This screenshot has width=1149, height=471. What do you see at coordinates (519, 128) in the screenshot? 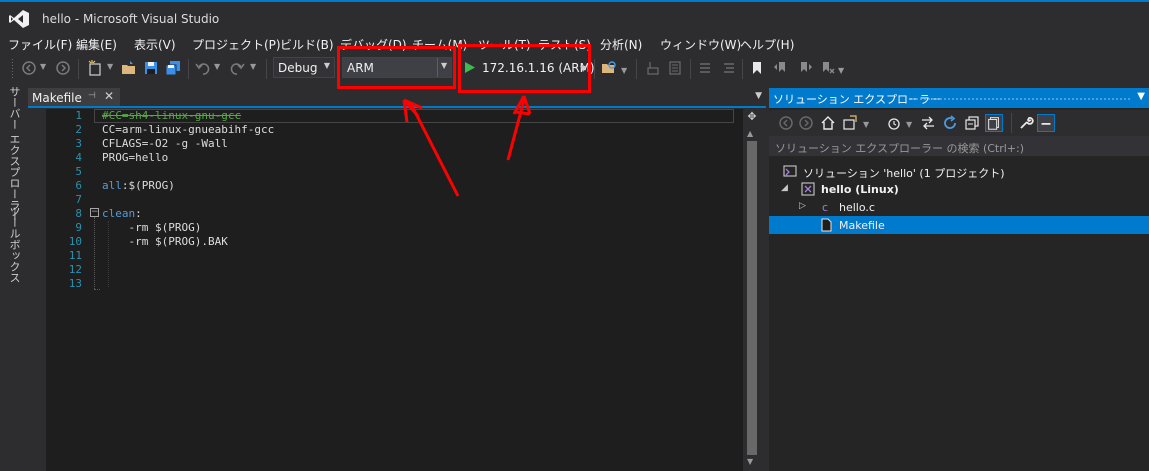
I see `annotation-arrow-right` at bounding box center [519, 128].